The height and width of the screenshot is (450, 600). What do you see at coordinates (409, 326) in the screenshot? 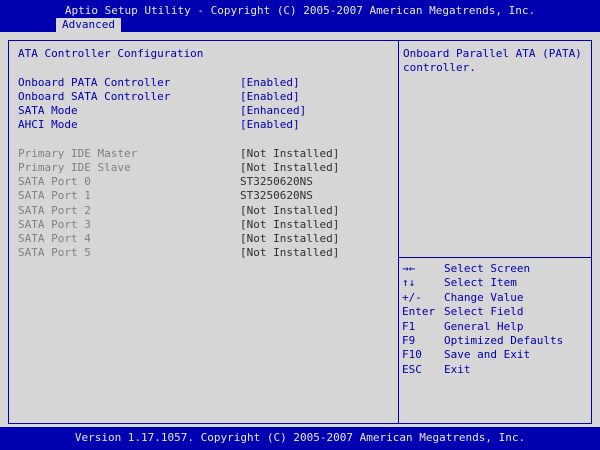
I see `key-name: F1` at bounding box center [409, 326].